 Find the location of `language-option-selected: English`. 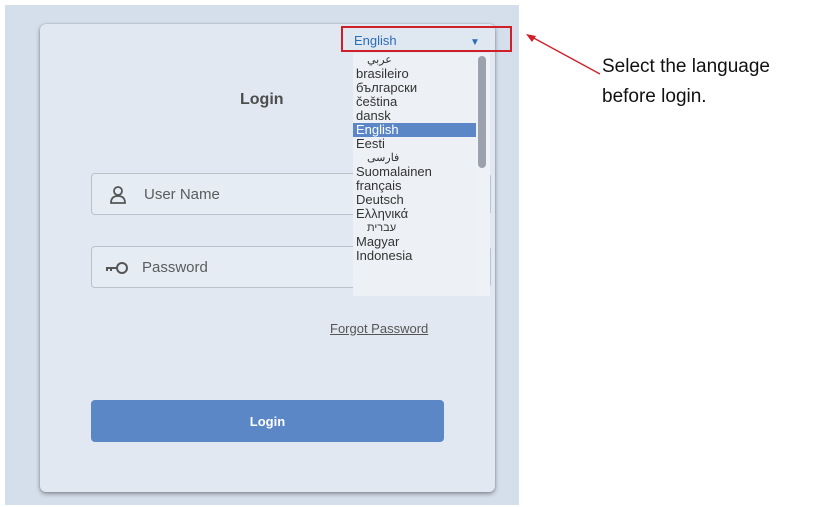

language-option-selected: English is located at coordinates (414, 130).